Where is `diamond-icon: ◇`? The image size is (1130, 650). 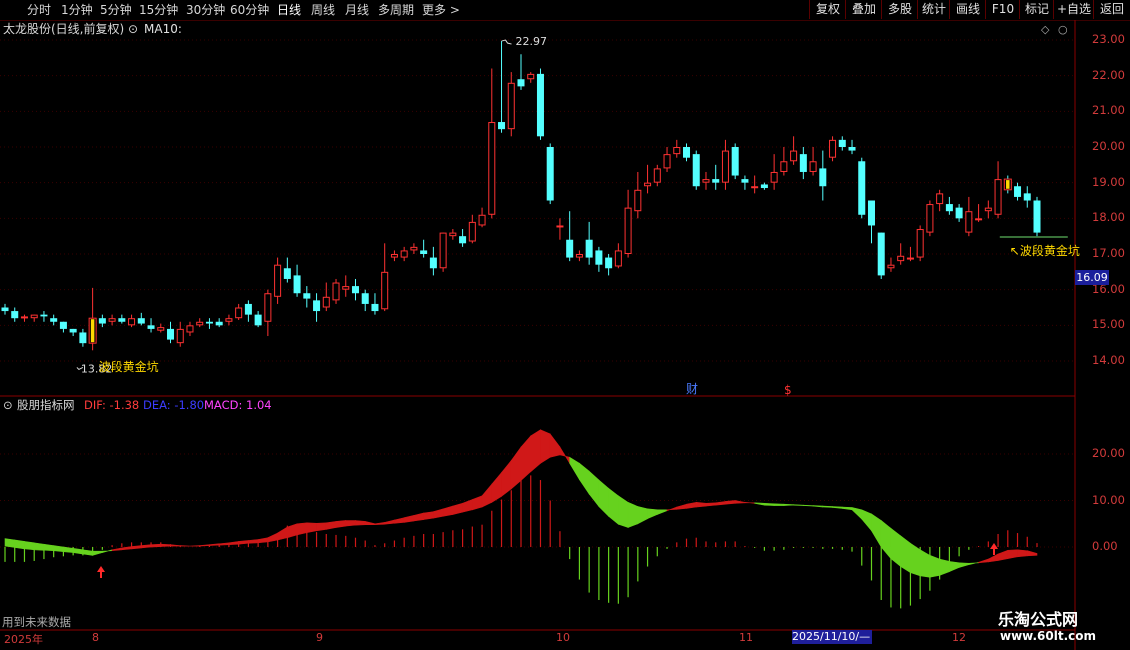
diamond-icon: ◇ is located at coordinates (1045, 30).